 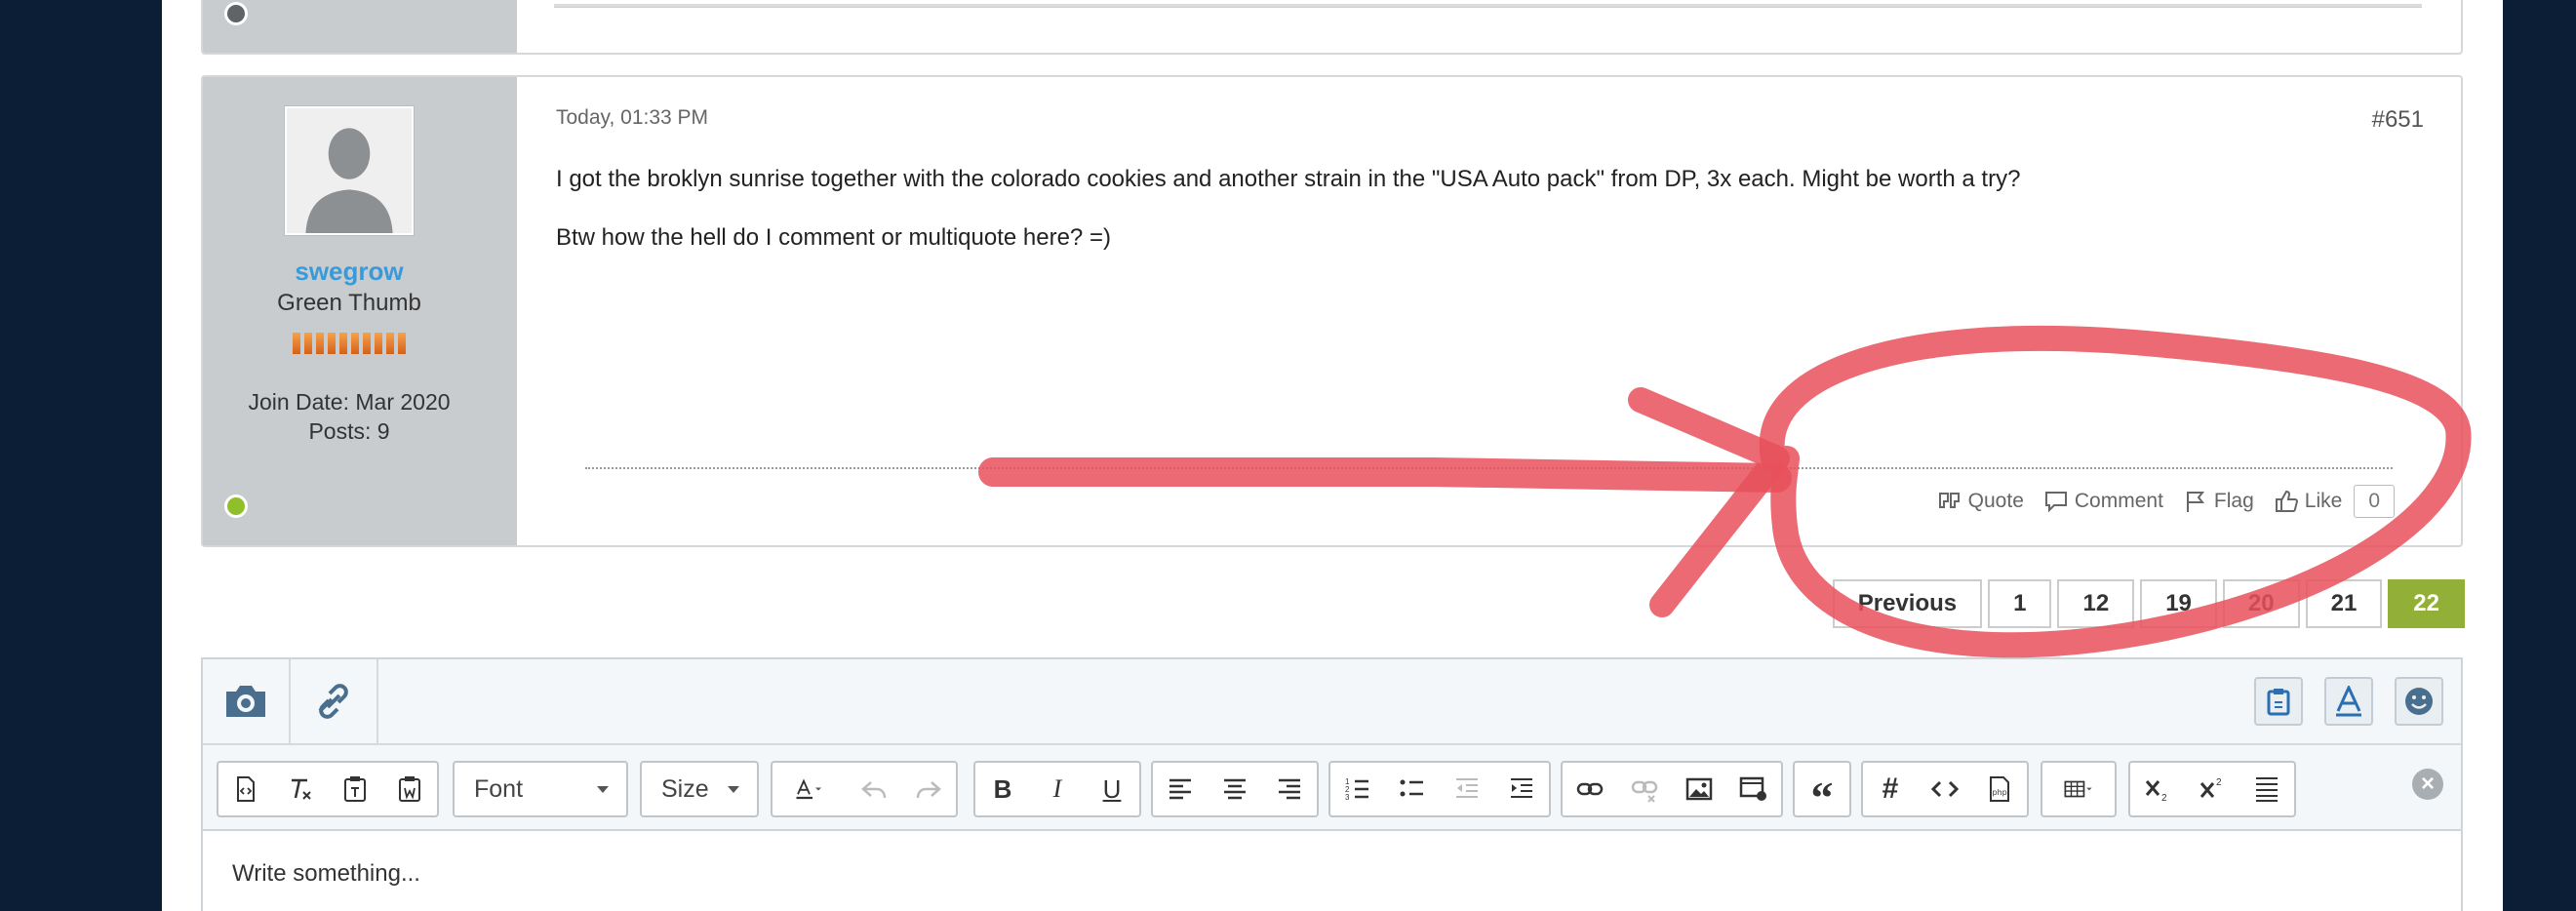 What do you see at coordinates (1467, 789) in the screenshot?
I see `outdent-button` at bounding box center [1467, 789].